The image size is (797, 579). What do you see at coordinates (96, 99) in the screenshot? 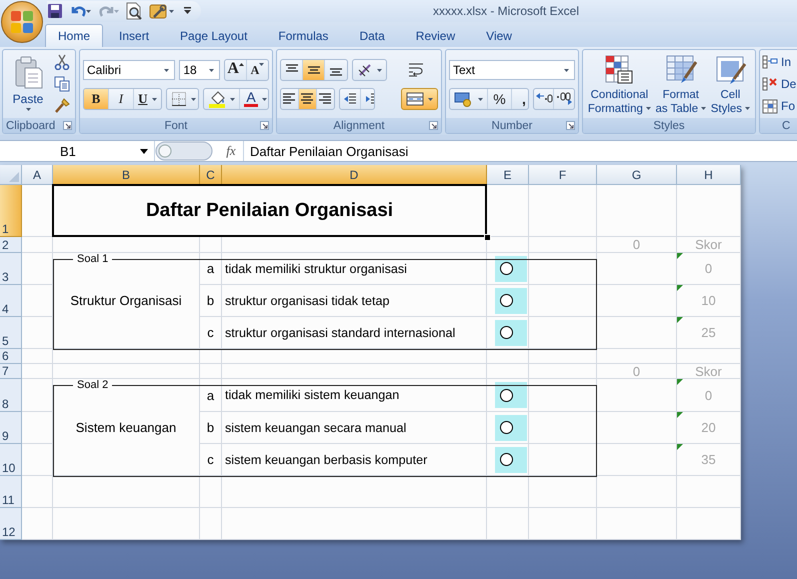
I see `bold-button: B` at bounding box center [96, 99].